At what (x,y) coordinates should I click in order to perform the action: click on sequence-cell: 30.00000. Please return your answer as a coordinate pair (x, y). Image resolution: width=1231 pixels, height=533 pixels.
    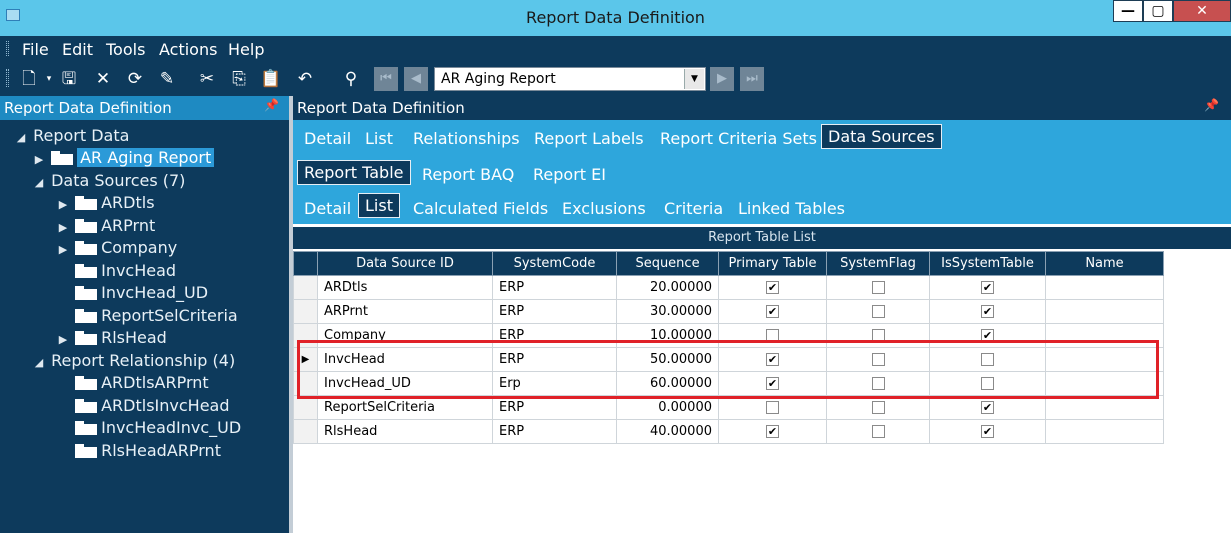
    Looking at the image, I should click on (667, 311).